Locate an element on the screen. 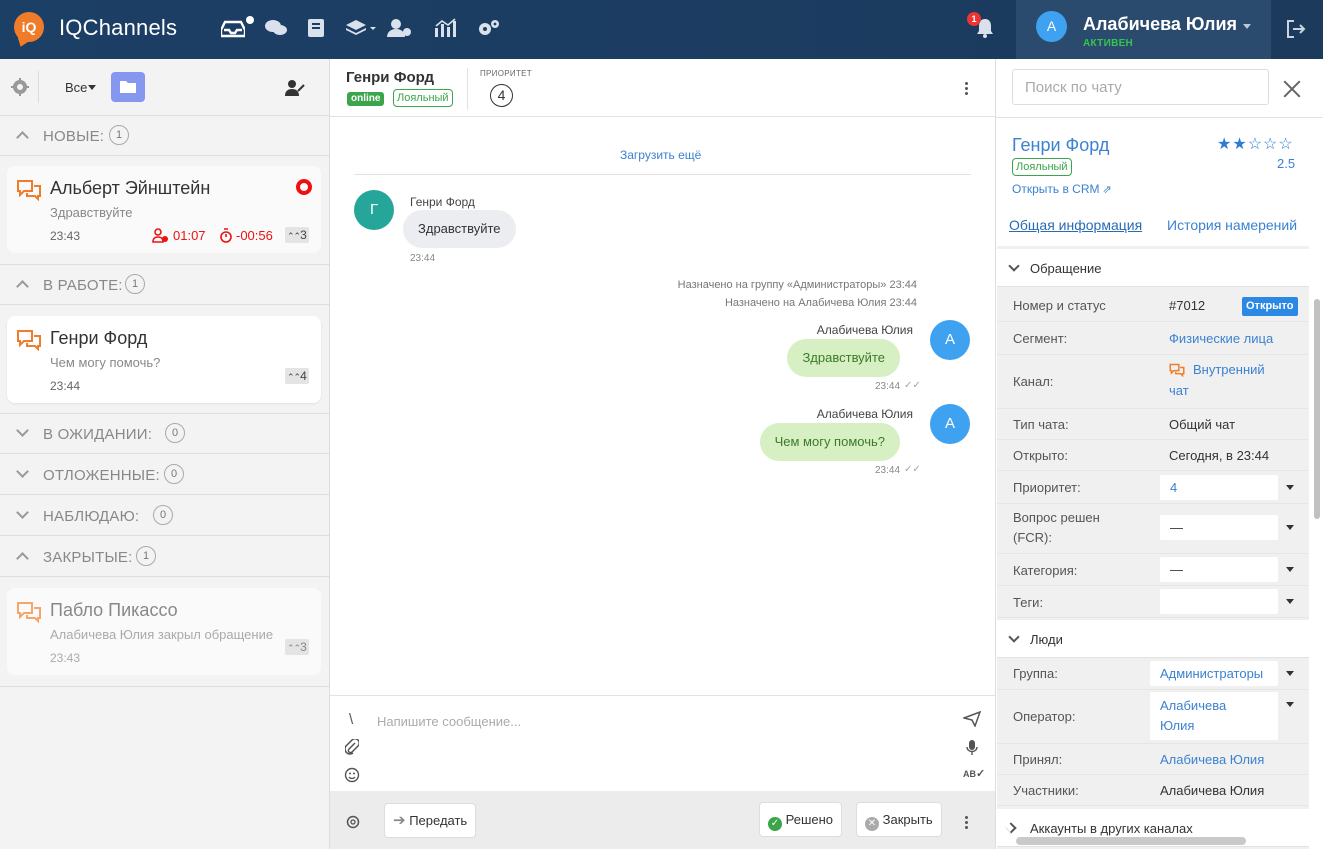 The height and width of the screenshot is (849, 1323). transfer-button: ➔ Передать is located at coordinates (430, 820).